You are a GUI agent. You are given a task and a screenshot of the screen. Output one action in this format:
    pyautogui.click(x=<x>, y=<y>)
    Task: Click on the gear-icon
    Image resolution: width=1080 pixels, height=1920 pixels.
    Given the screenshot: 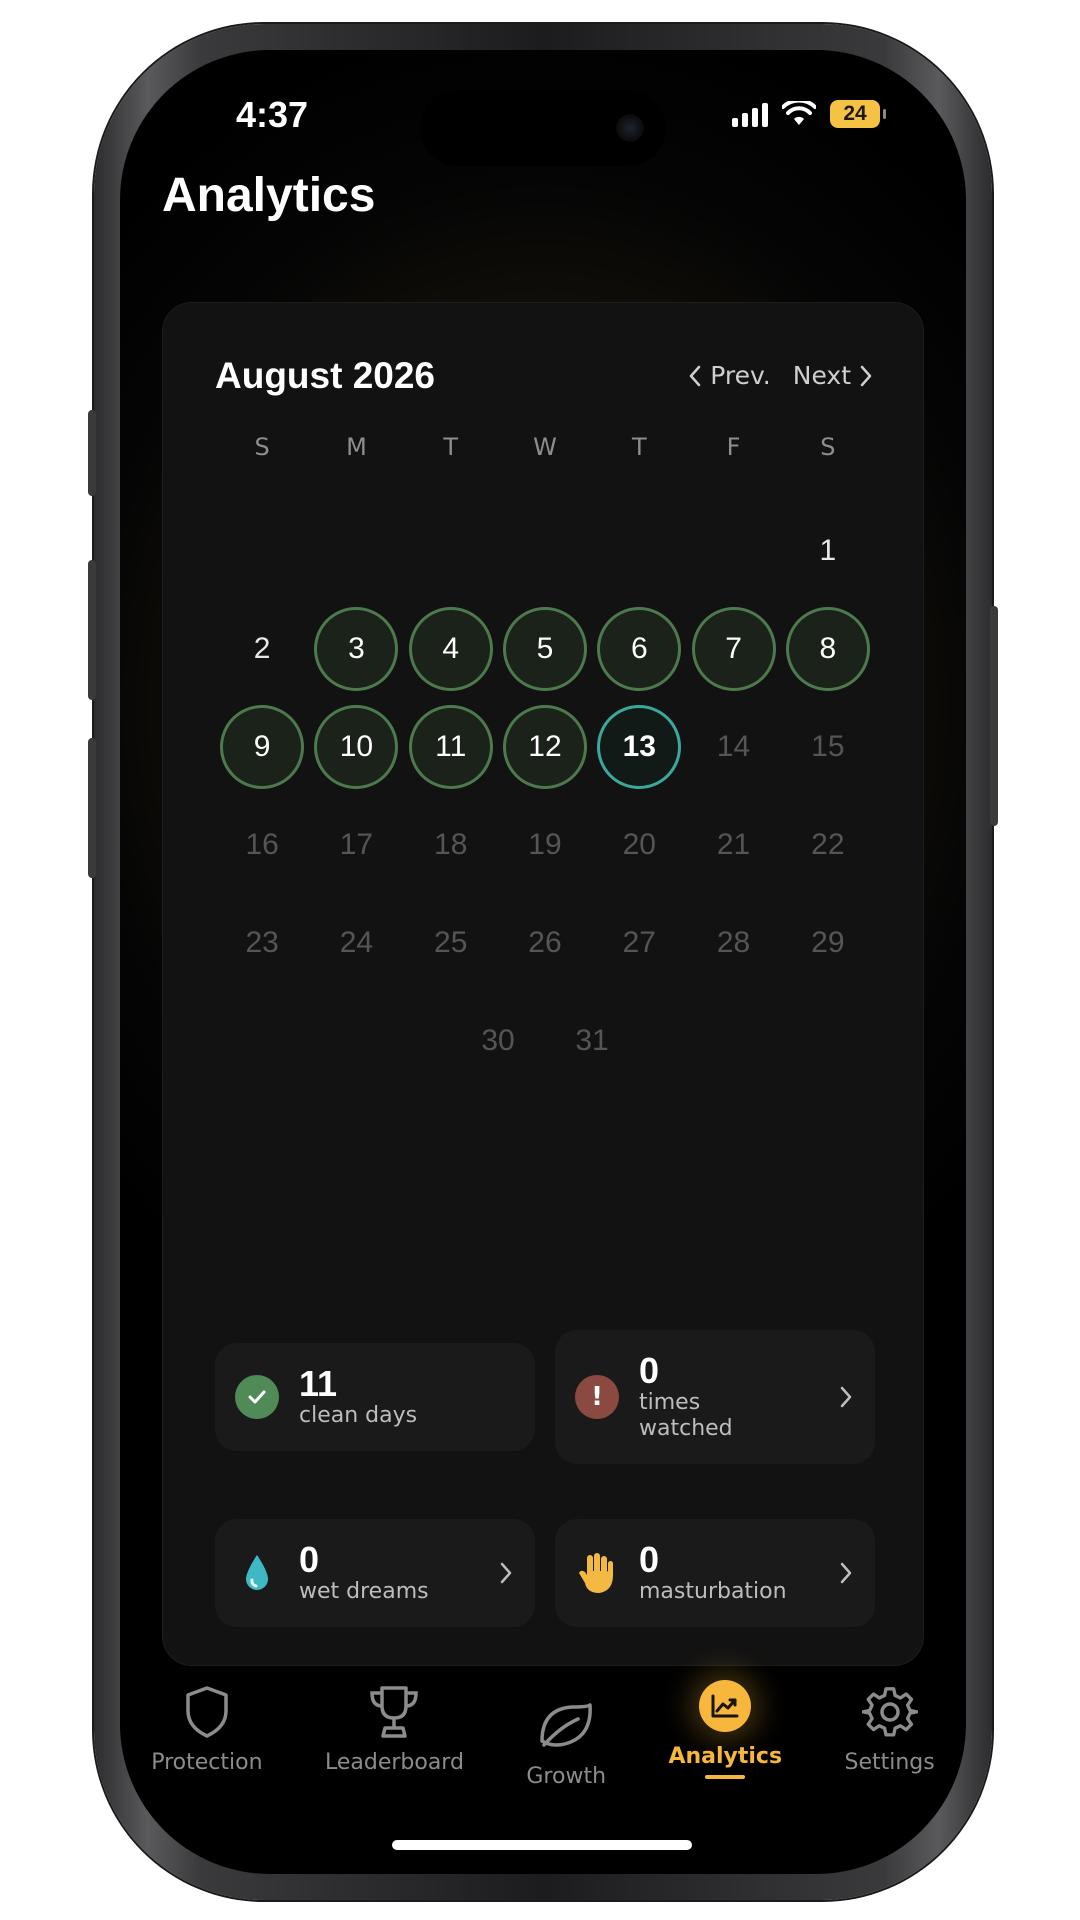 What is the action you would take?
    pyautogui.click(x=889, y=1712)
    